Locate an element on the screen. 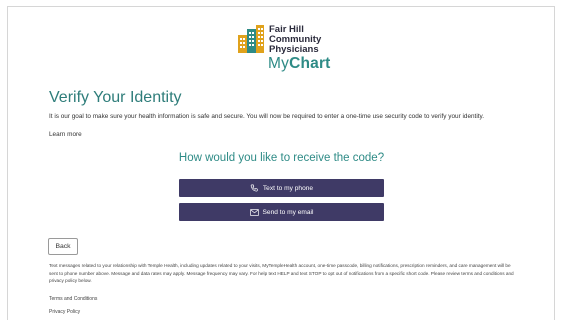 This screenshot has height=320, width=563. code-method-question: How would you like to receive the code? is located at coordinates (281, 158).